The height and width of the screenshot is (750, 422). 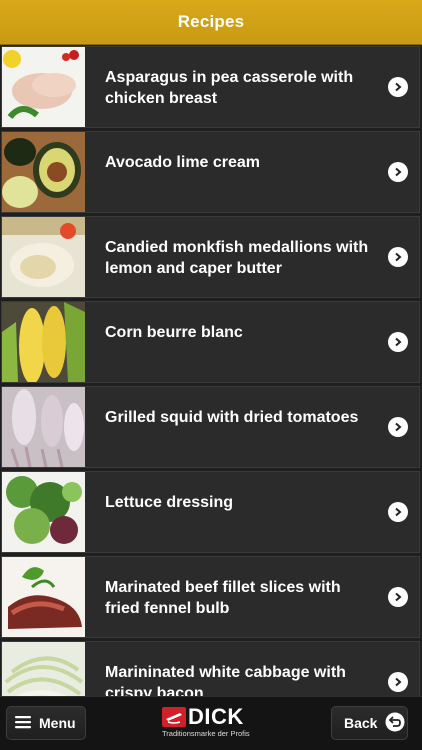 I want to click on cabbage-photo, so click(x=43, y=669).